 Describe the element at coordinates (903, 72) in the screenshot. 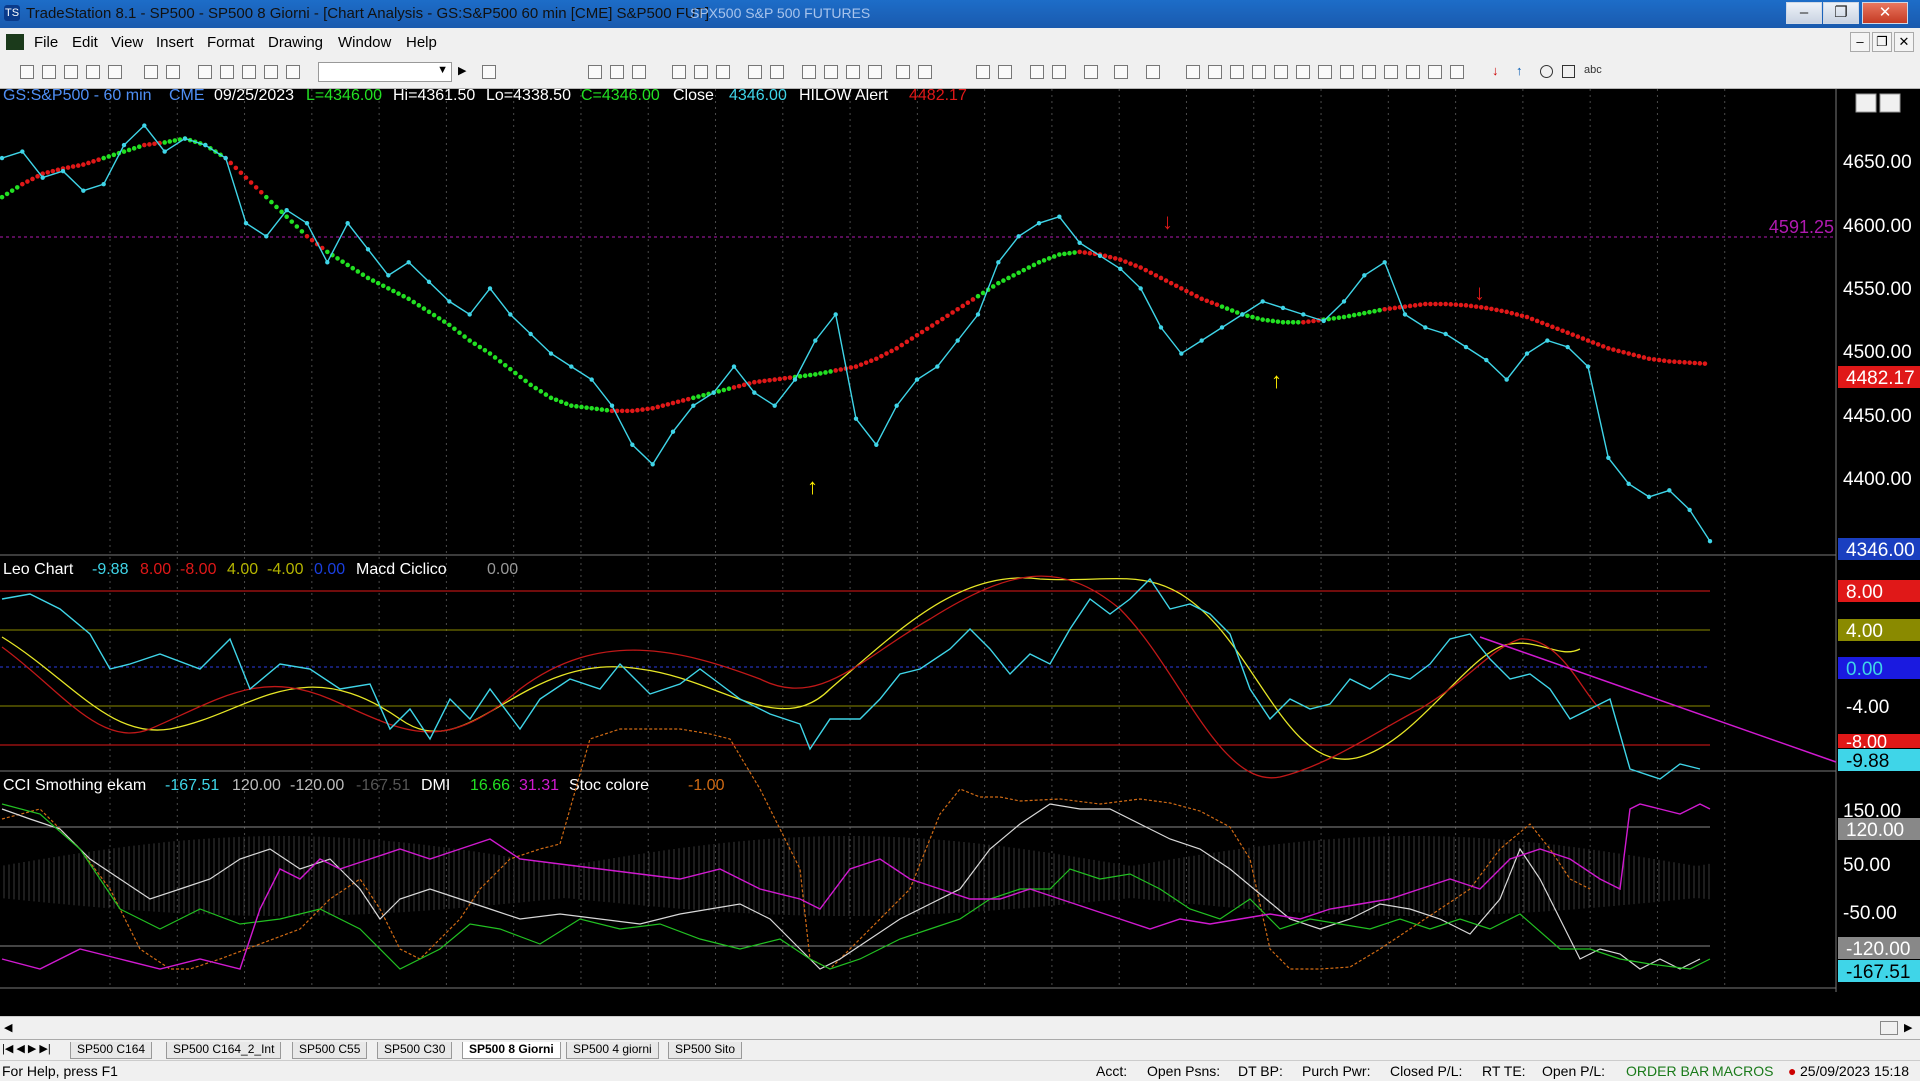

I see `move-icon` at that location.